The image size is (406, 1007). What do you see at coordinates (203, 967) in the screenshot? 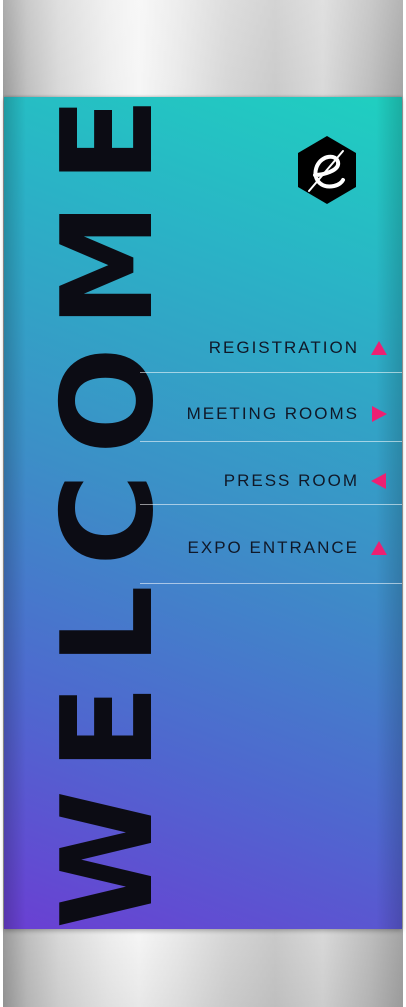
I see `pillar-shade` at bounding box center [203, 967].